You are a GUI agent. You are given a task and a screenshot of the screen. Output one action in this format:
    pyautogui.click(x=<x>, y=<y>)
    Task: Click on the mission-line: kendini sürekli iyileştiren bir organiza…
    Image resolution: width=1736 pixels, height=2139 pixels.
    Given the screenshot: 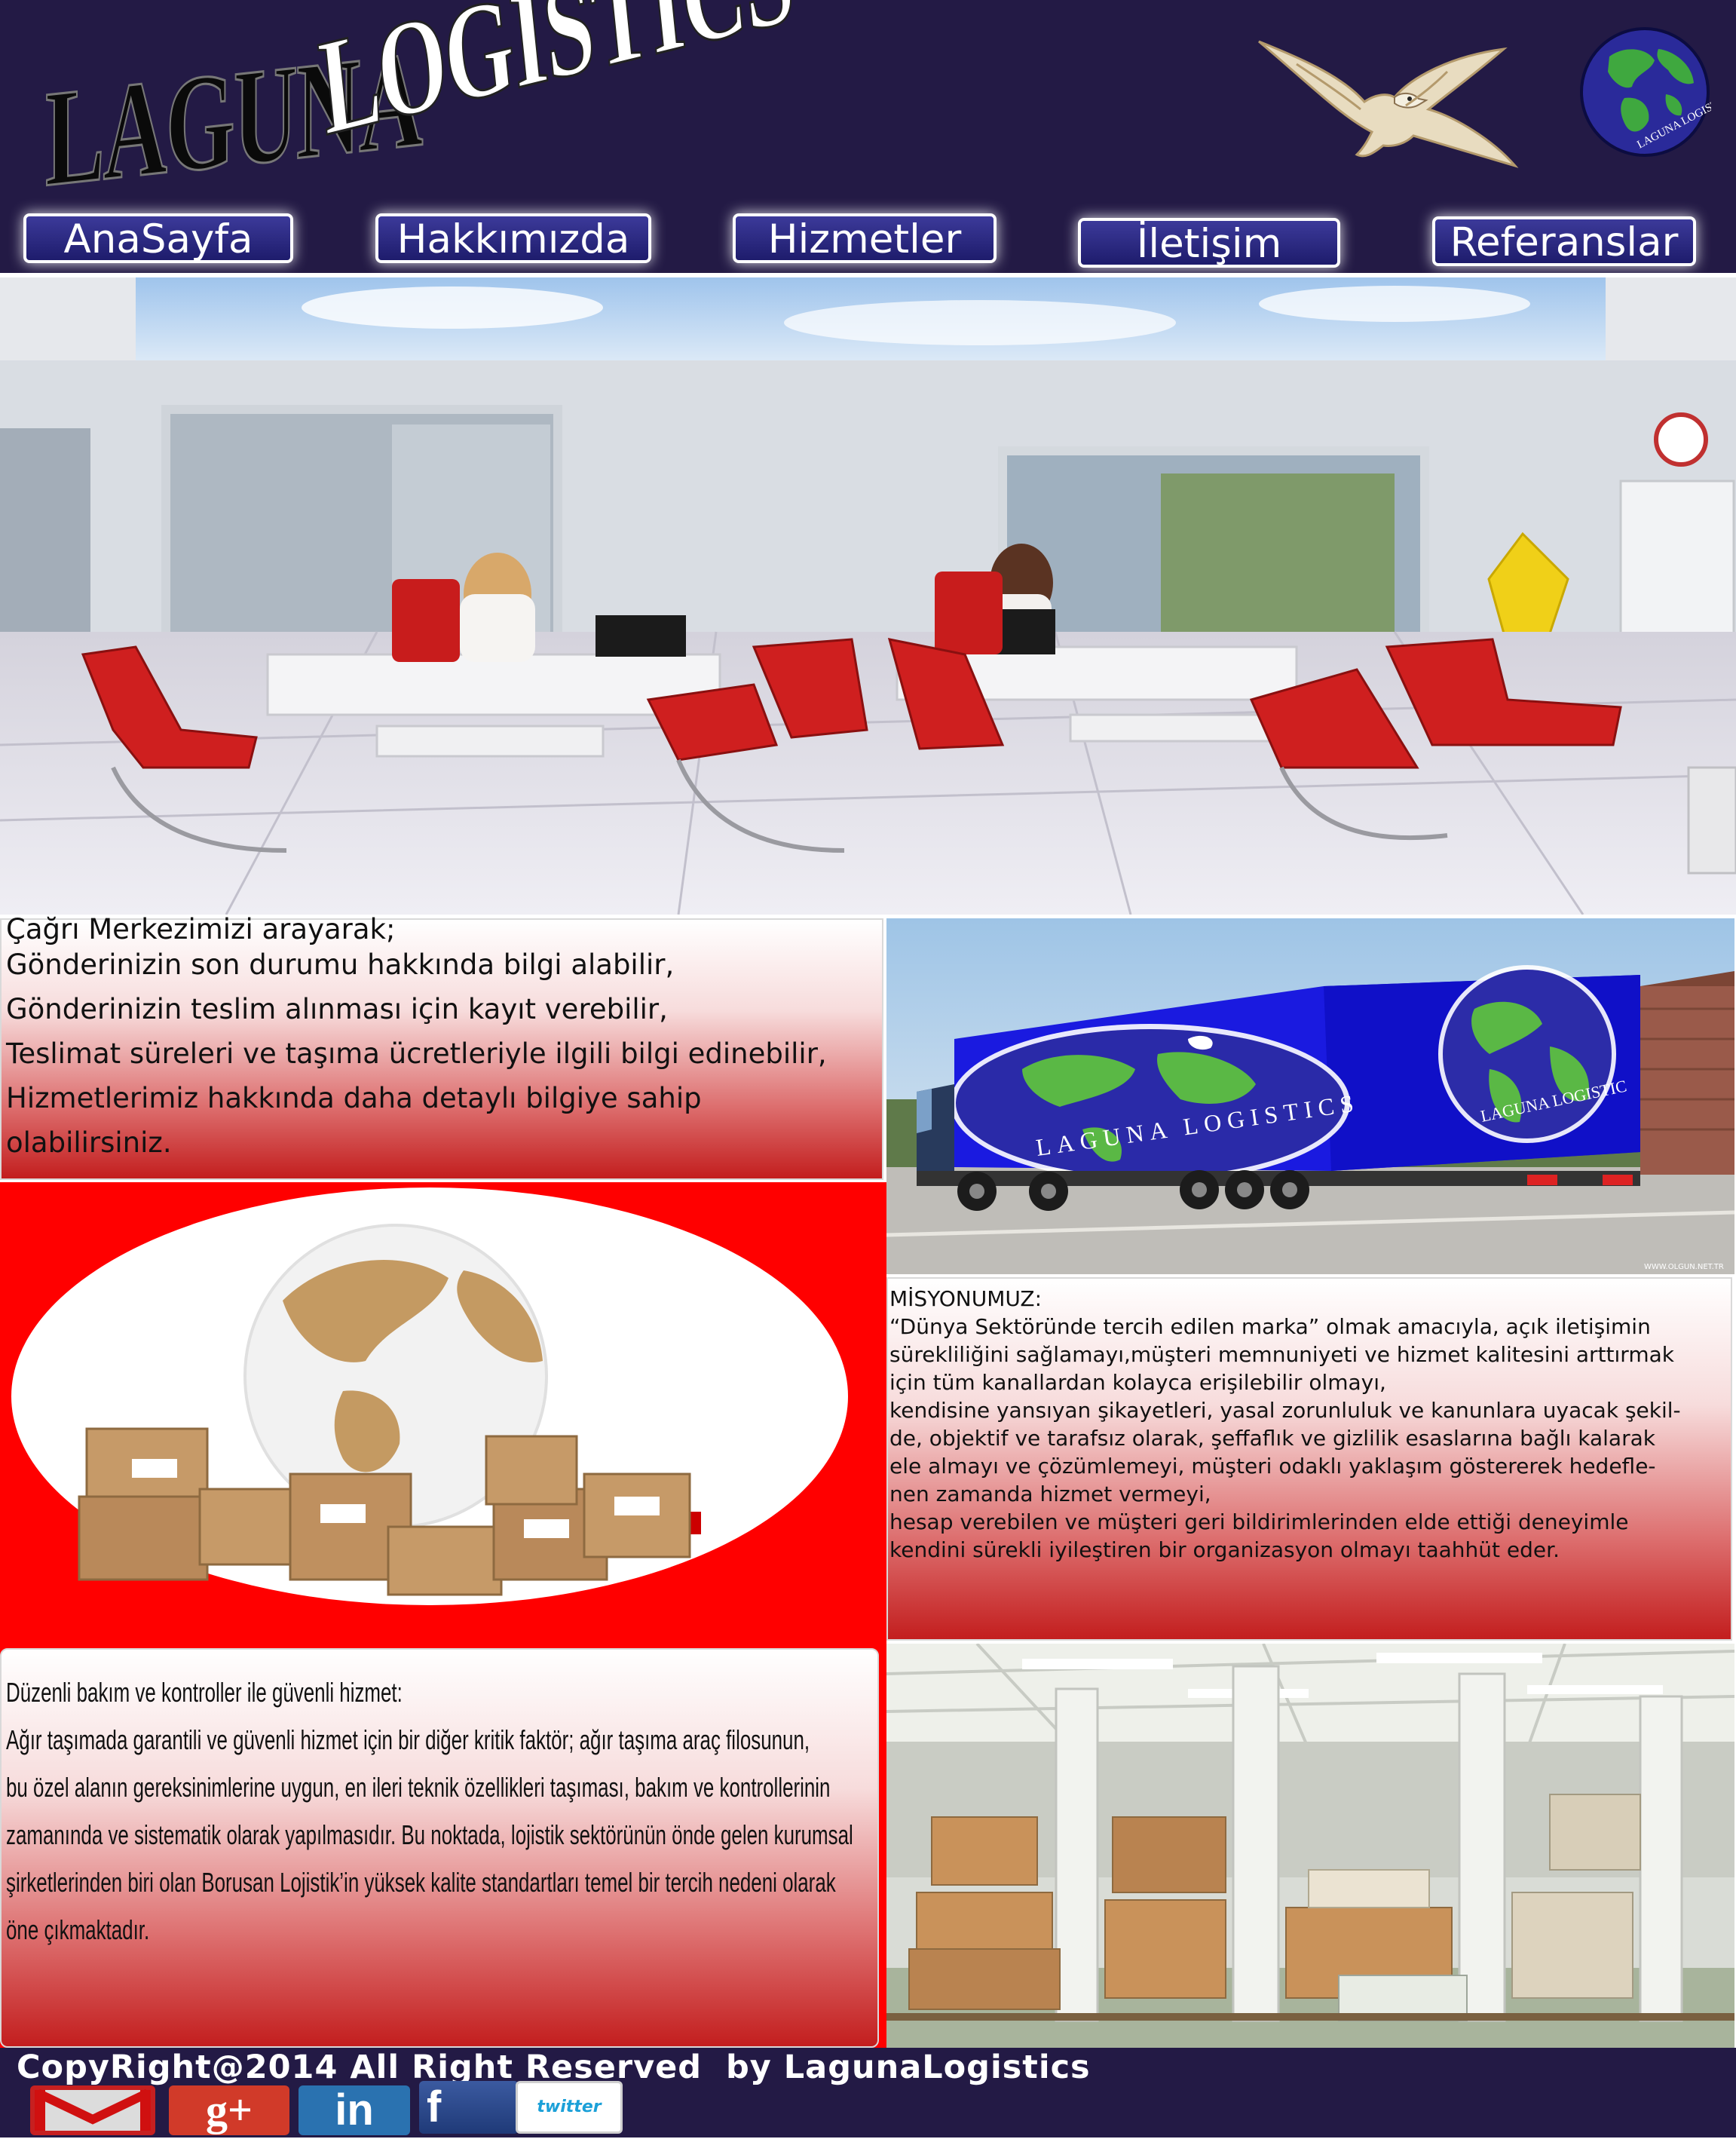 What is the action you would take?
    pyautogui.click(x=1224, y=1549)
    